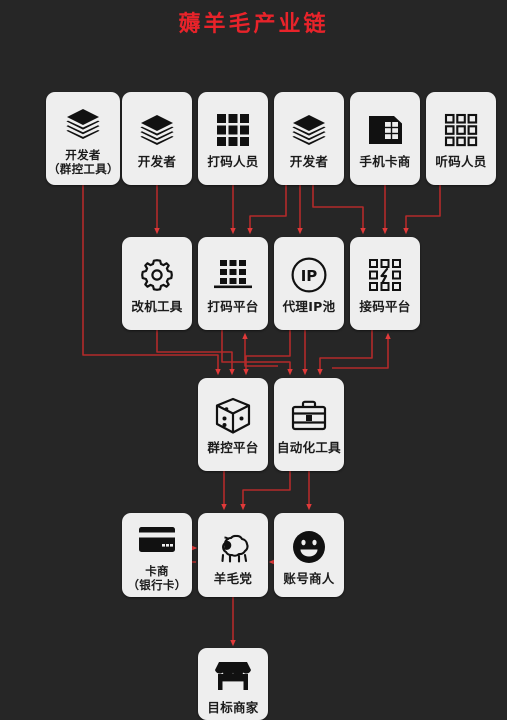 Image resolution: width=507 pixels, height=720 pixels. Describe the element at coordinates (233, 547) in the screenshot. I see `sheep-icon` at that location.